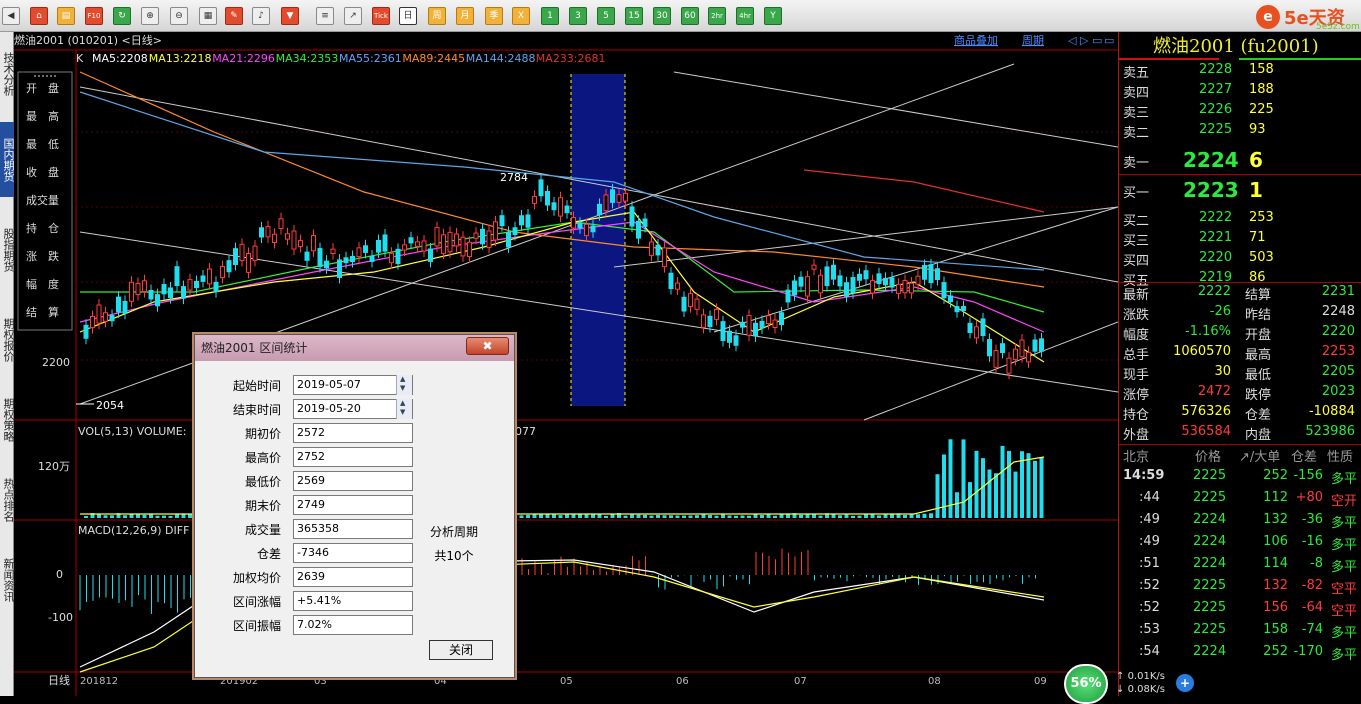  I want to click on left-sidebar: 技术分析国内期货股指期货期权报价期权策略热点排名新闻资讯, so click(7, 364).